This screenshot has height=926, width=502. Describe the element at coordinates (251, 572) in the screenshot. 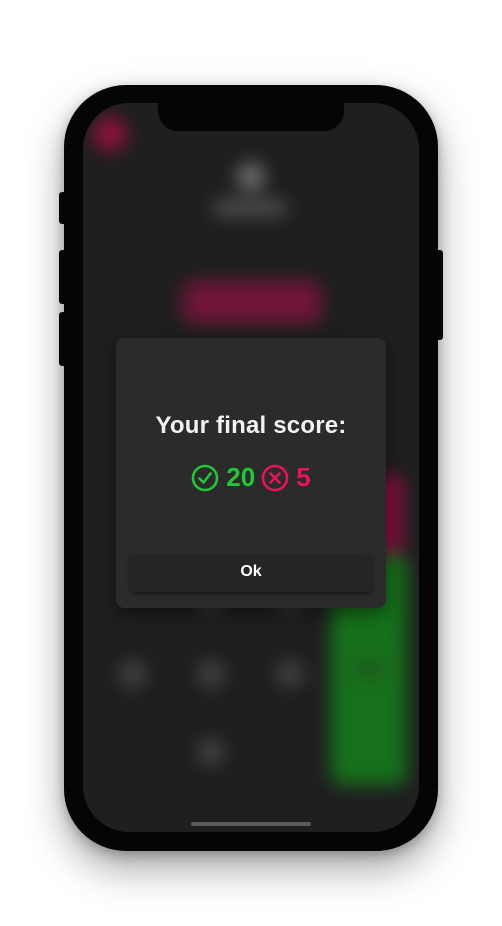

I see `ok-button: Ok` at that location.